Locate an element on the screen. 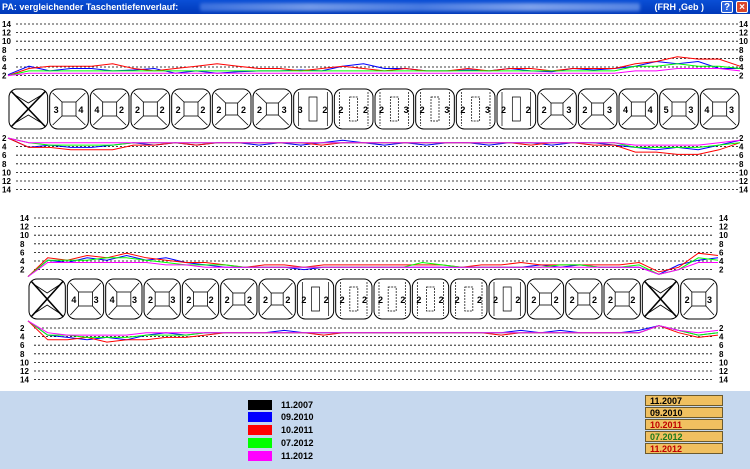  redacted-patient-info is located at coordinates (420, 7).